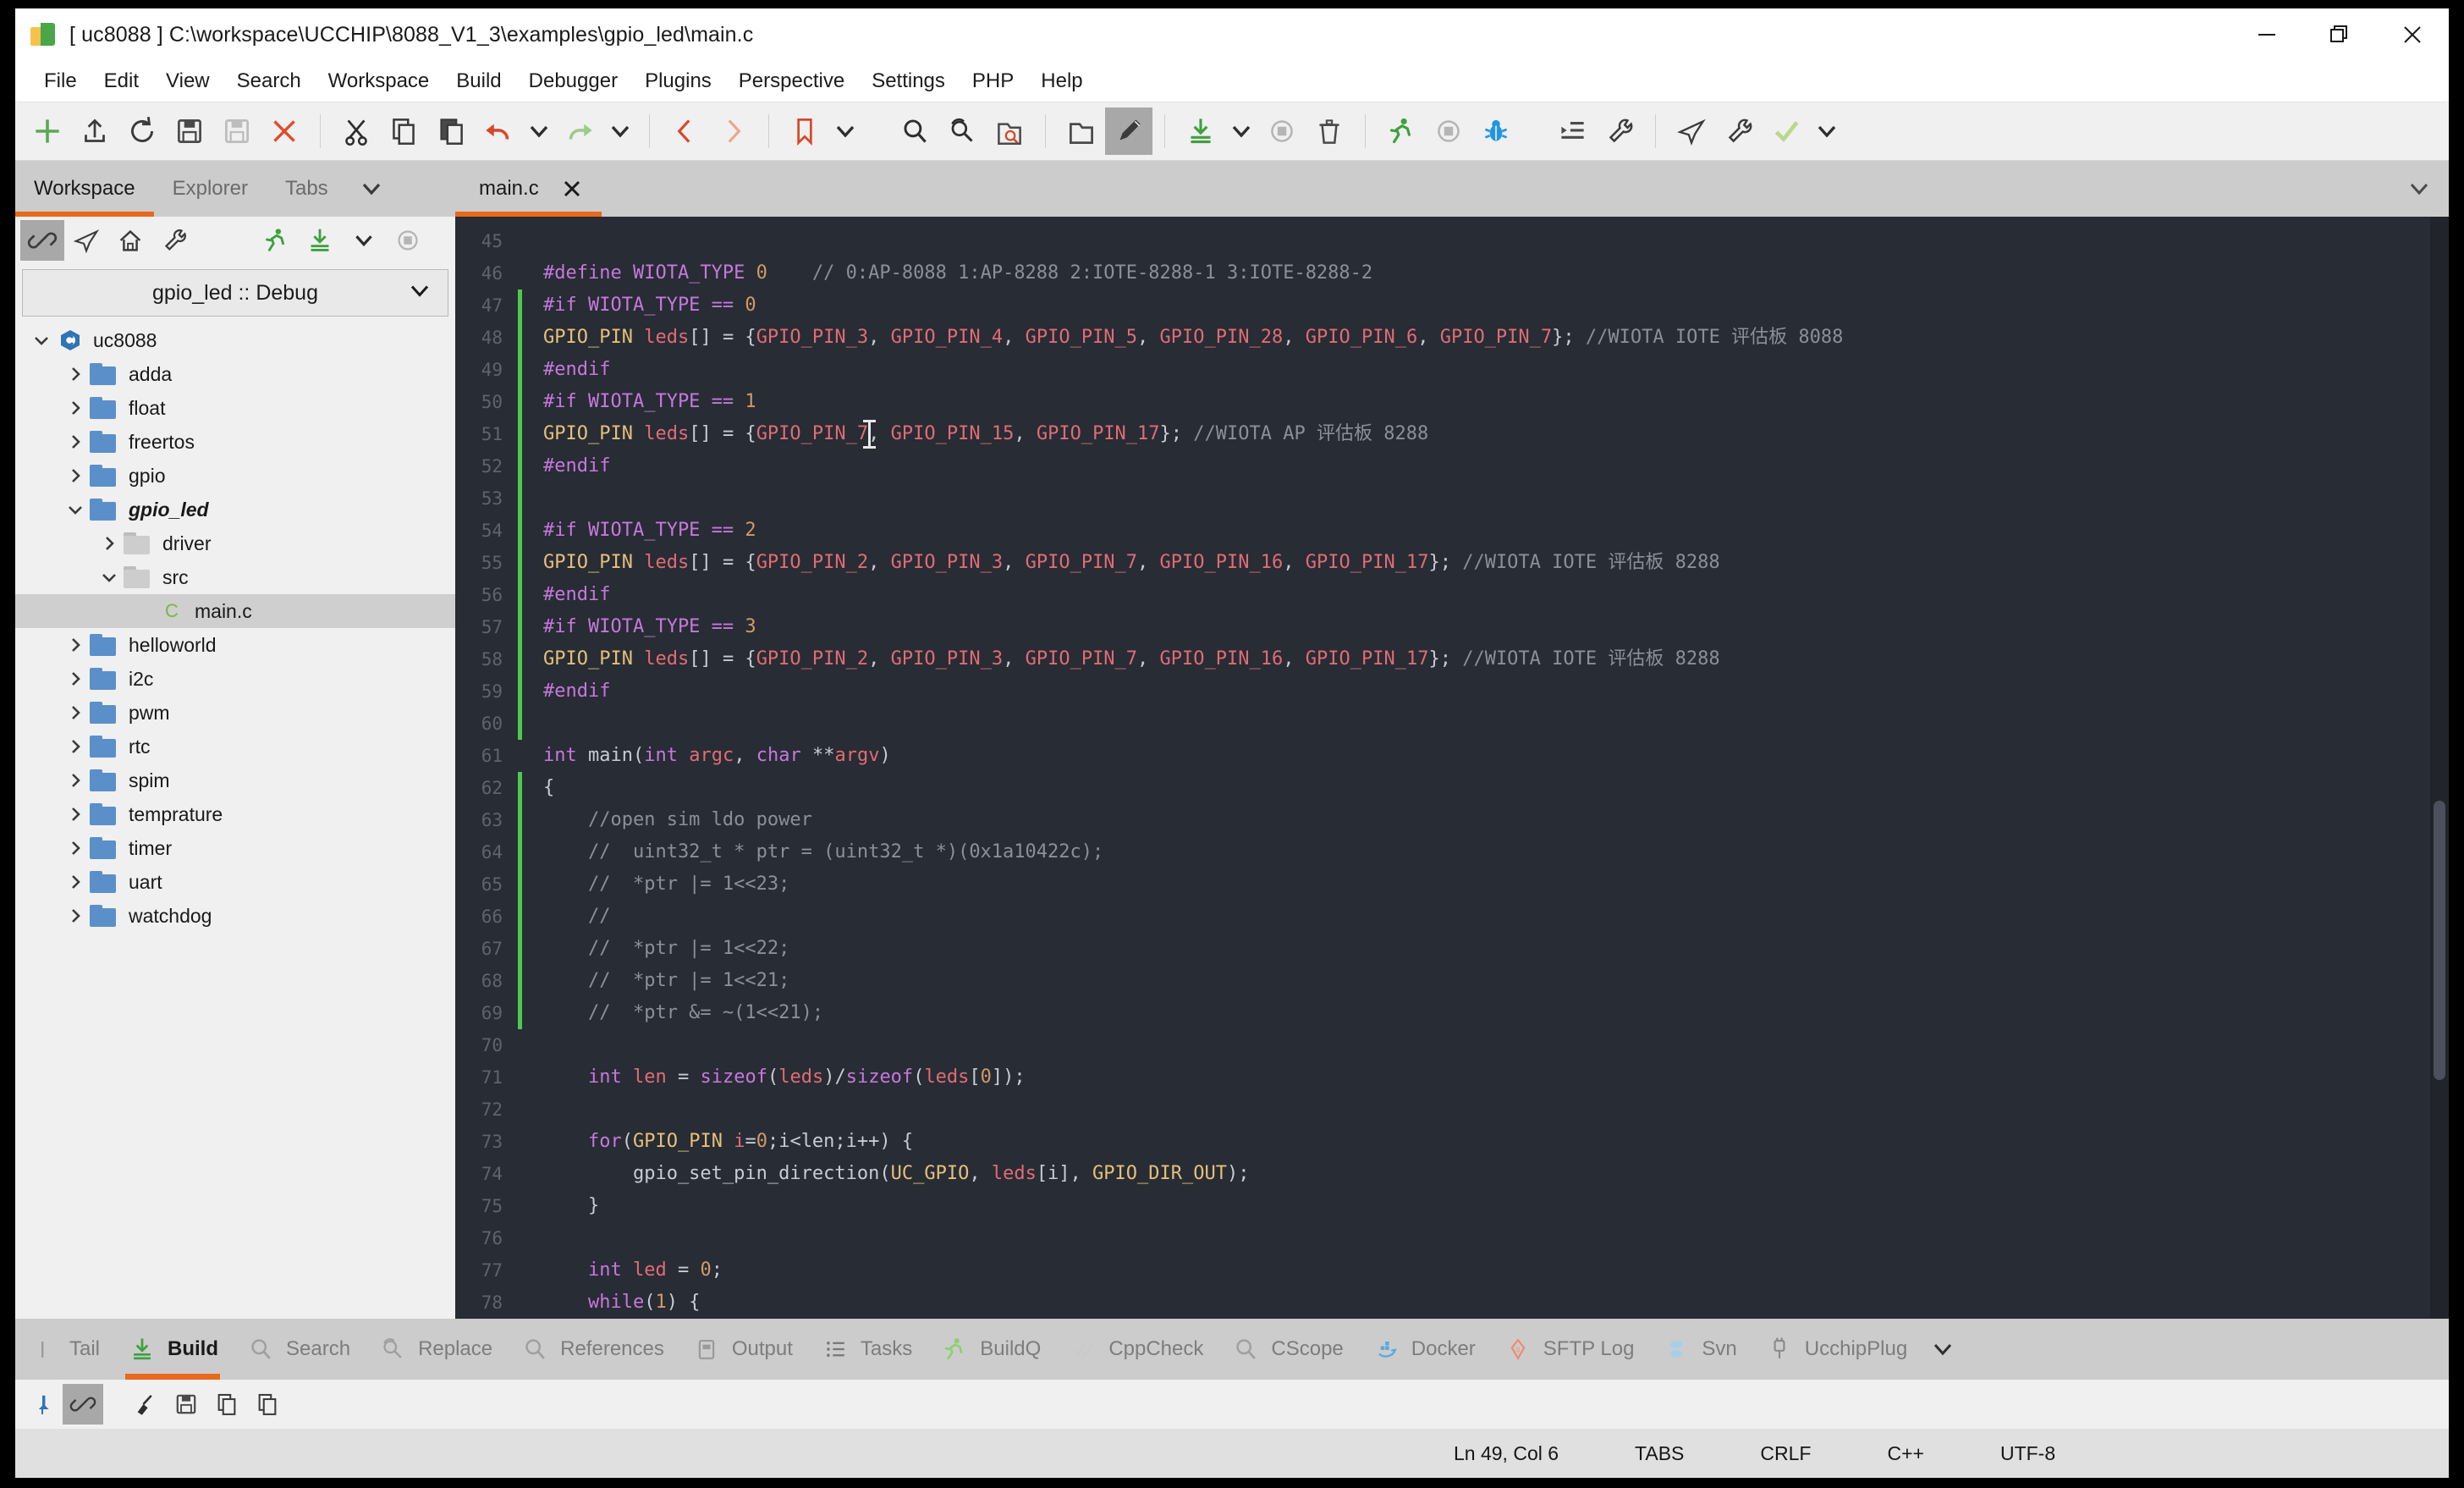 The width and height of the screenshot is (2464, 1488). I want to click on navigate-forward-icon, so click(732, 131).